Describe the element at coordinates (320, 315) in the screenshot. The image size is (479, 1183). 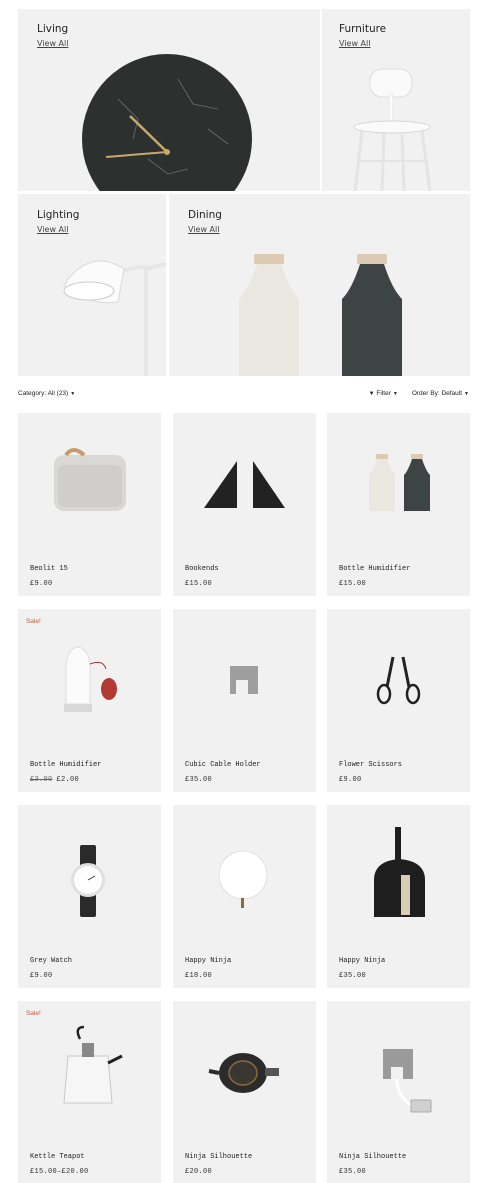
I see `salt-pepper-grinders-icon` at that location.